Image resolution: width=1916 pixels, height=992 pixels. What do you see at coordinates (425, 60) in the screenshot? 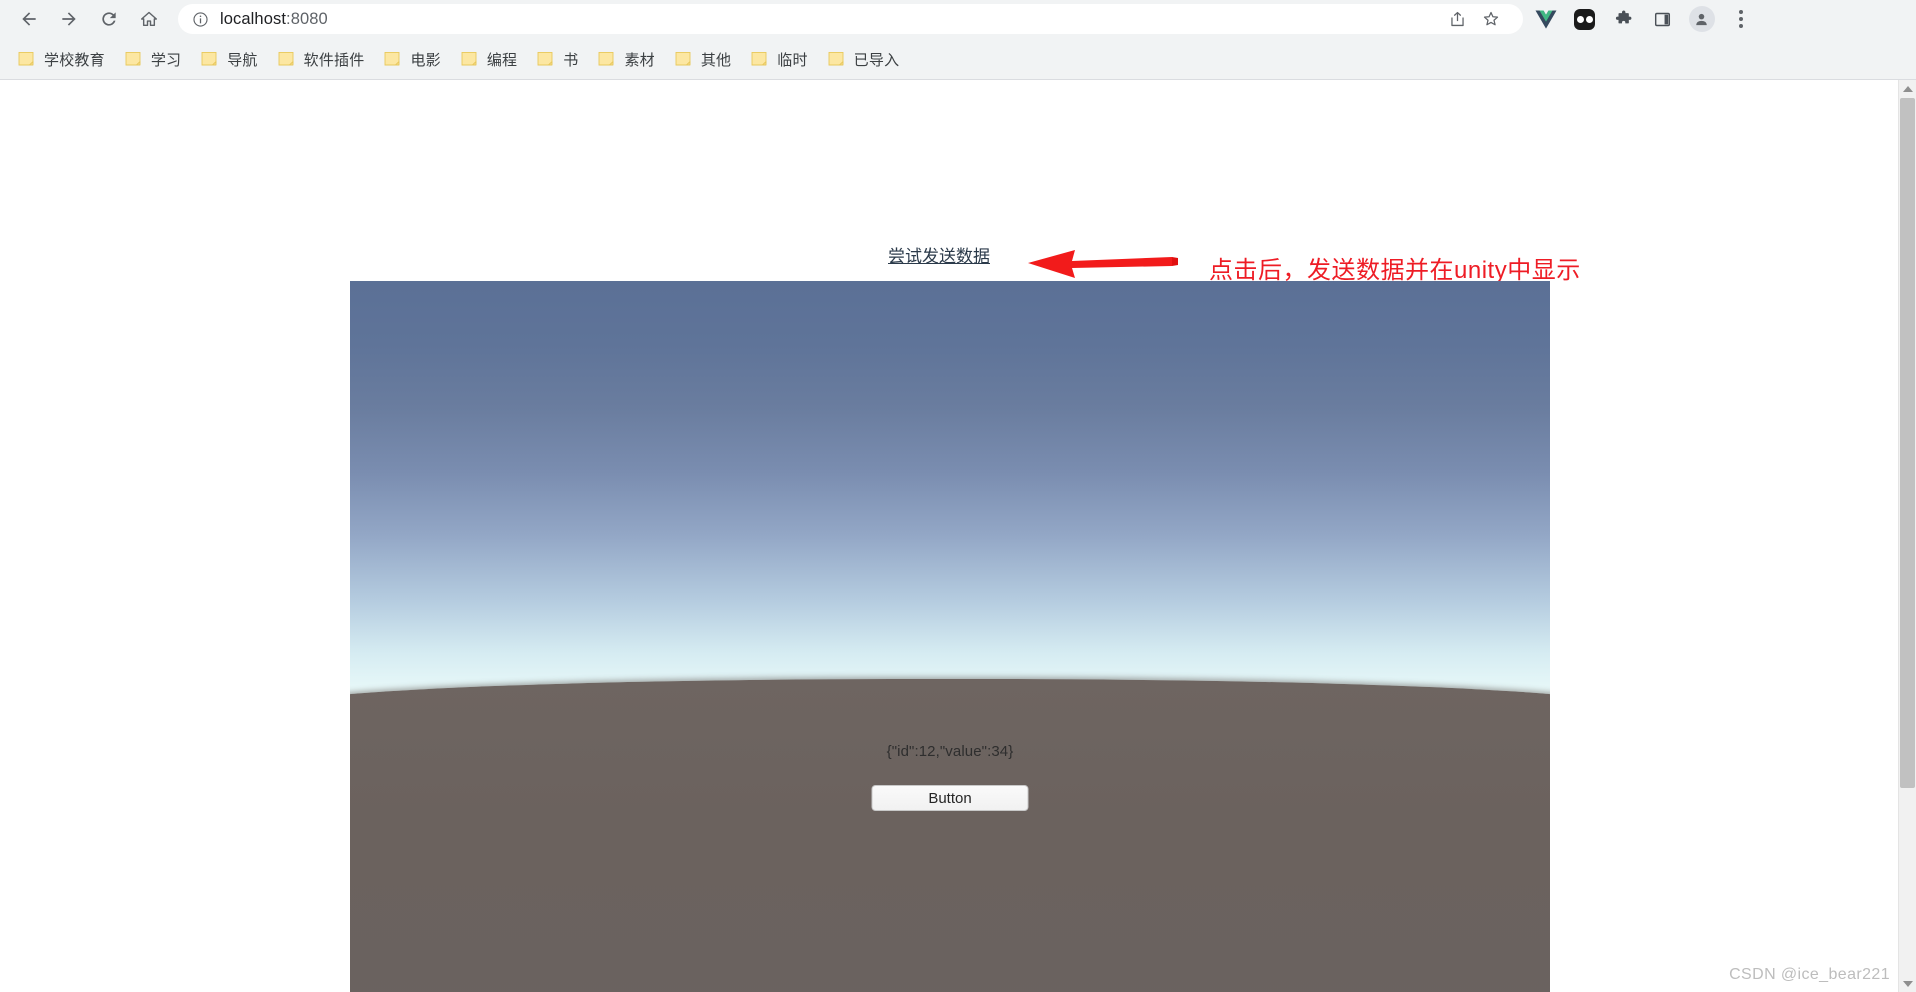
I see `bookmark-label: 电影` at bounding box center [425, 60].